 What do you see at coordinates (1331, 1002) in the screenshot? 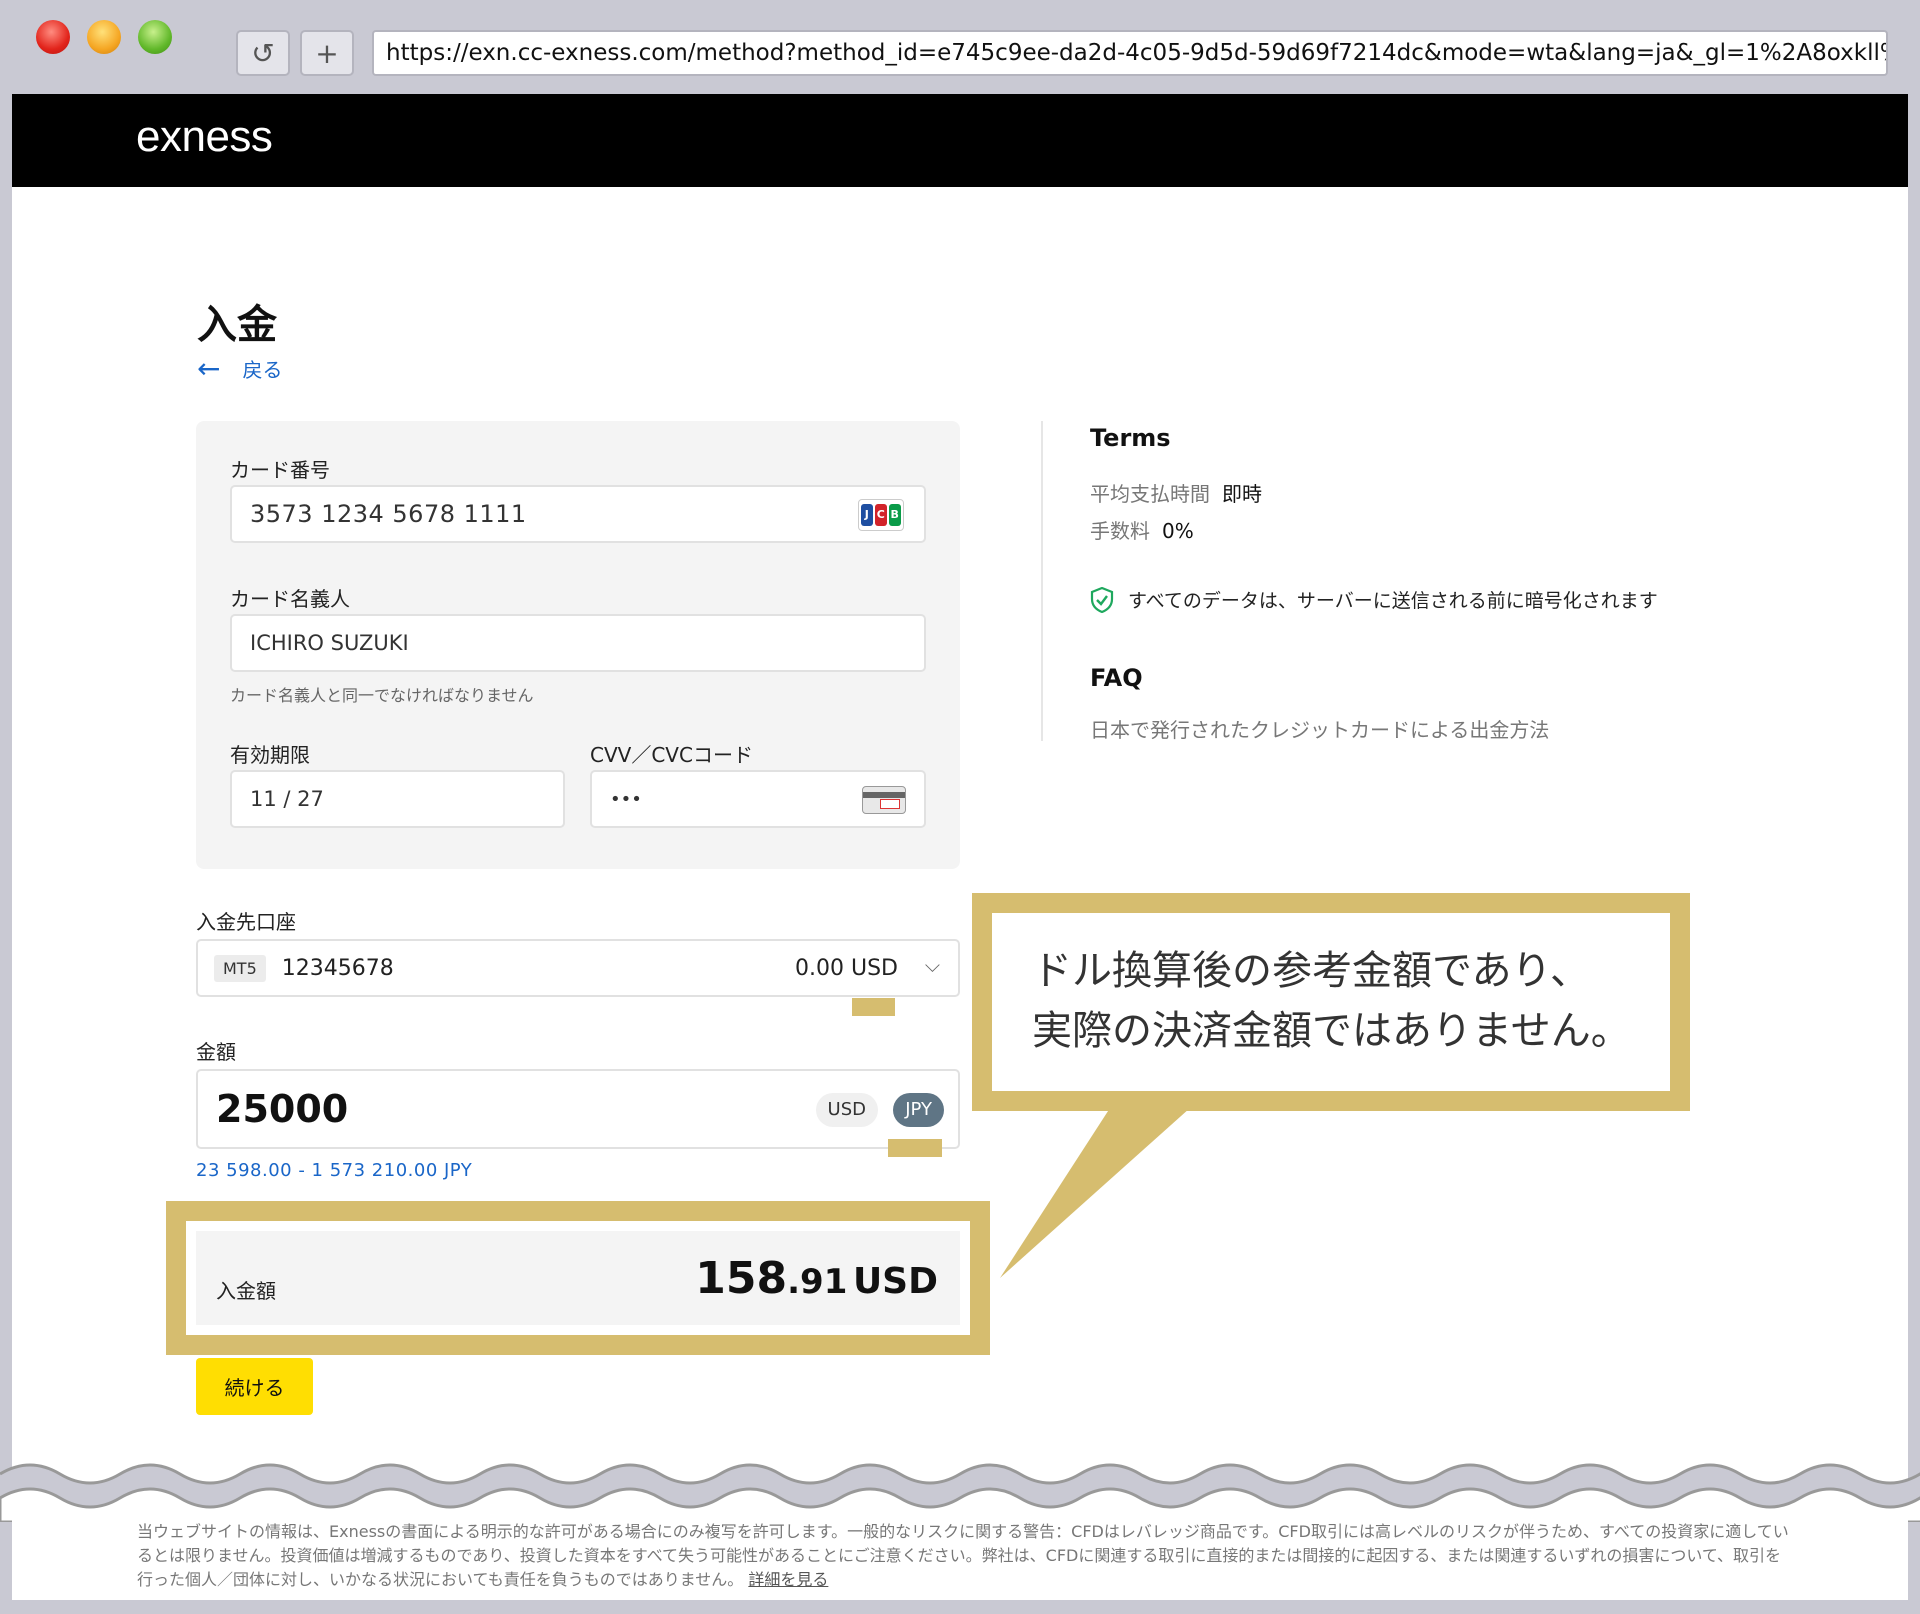
I see `callout-box: ドル換算後の参考金額であり、 実際の決済金額ではありません。` at bounding box center [1331, 1002].